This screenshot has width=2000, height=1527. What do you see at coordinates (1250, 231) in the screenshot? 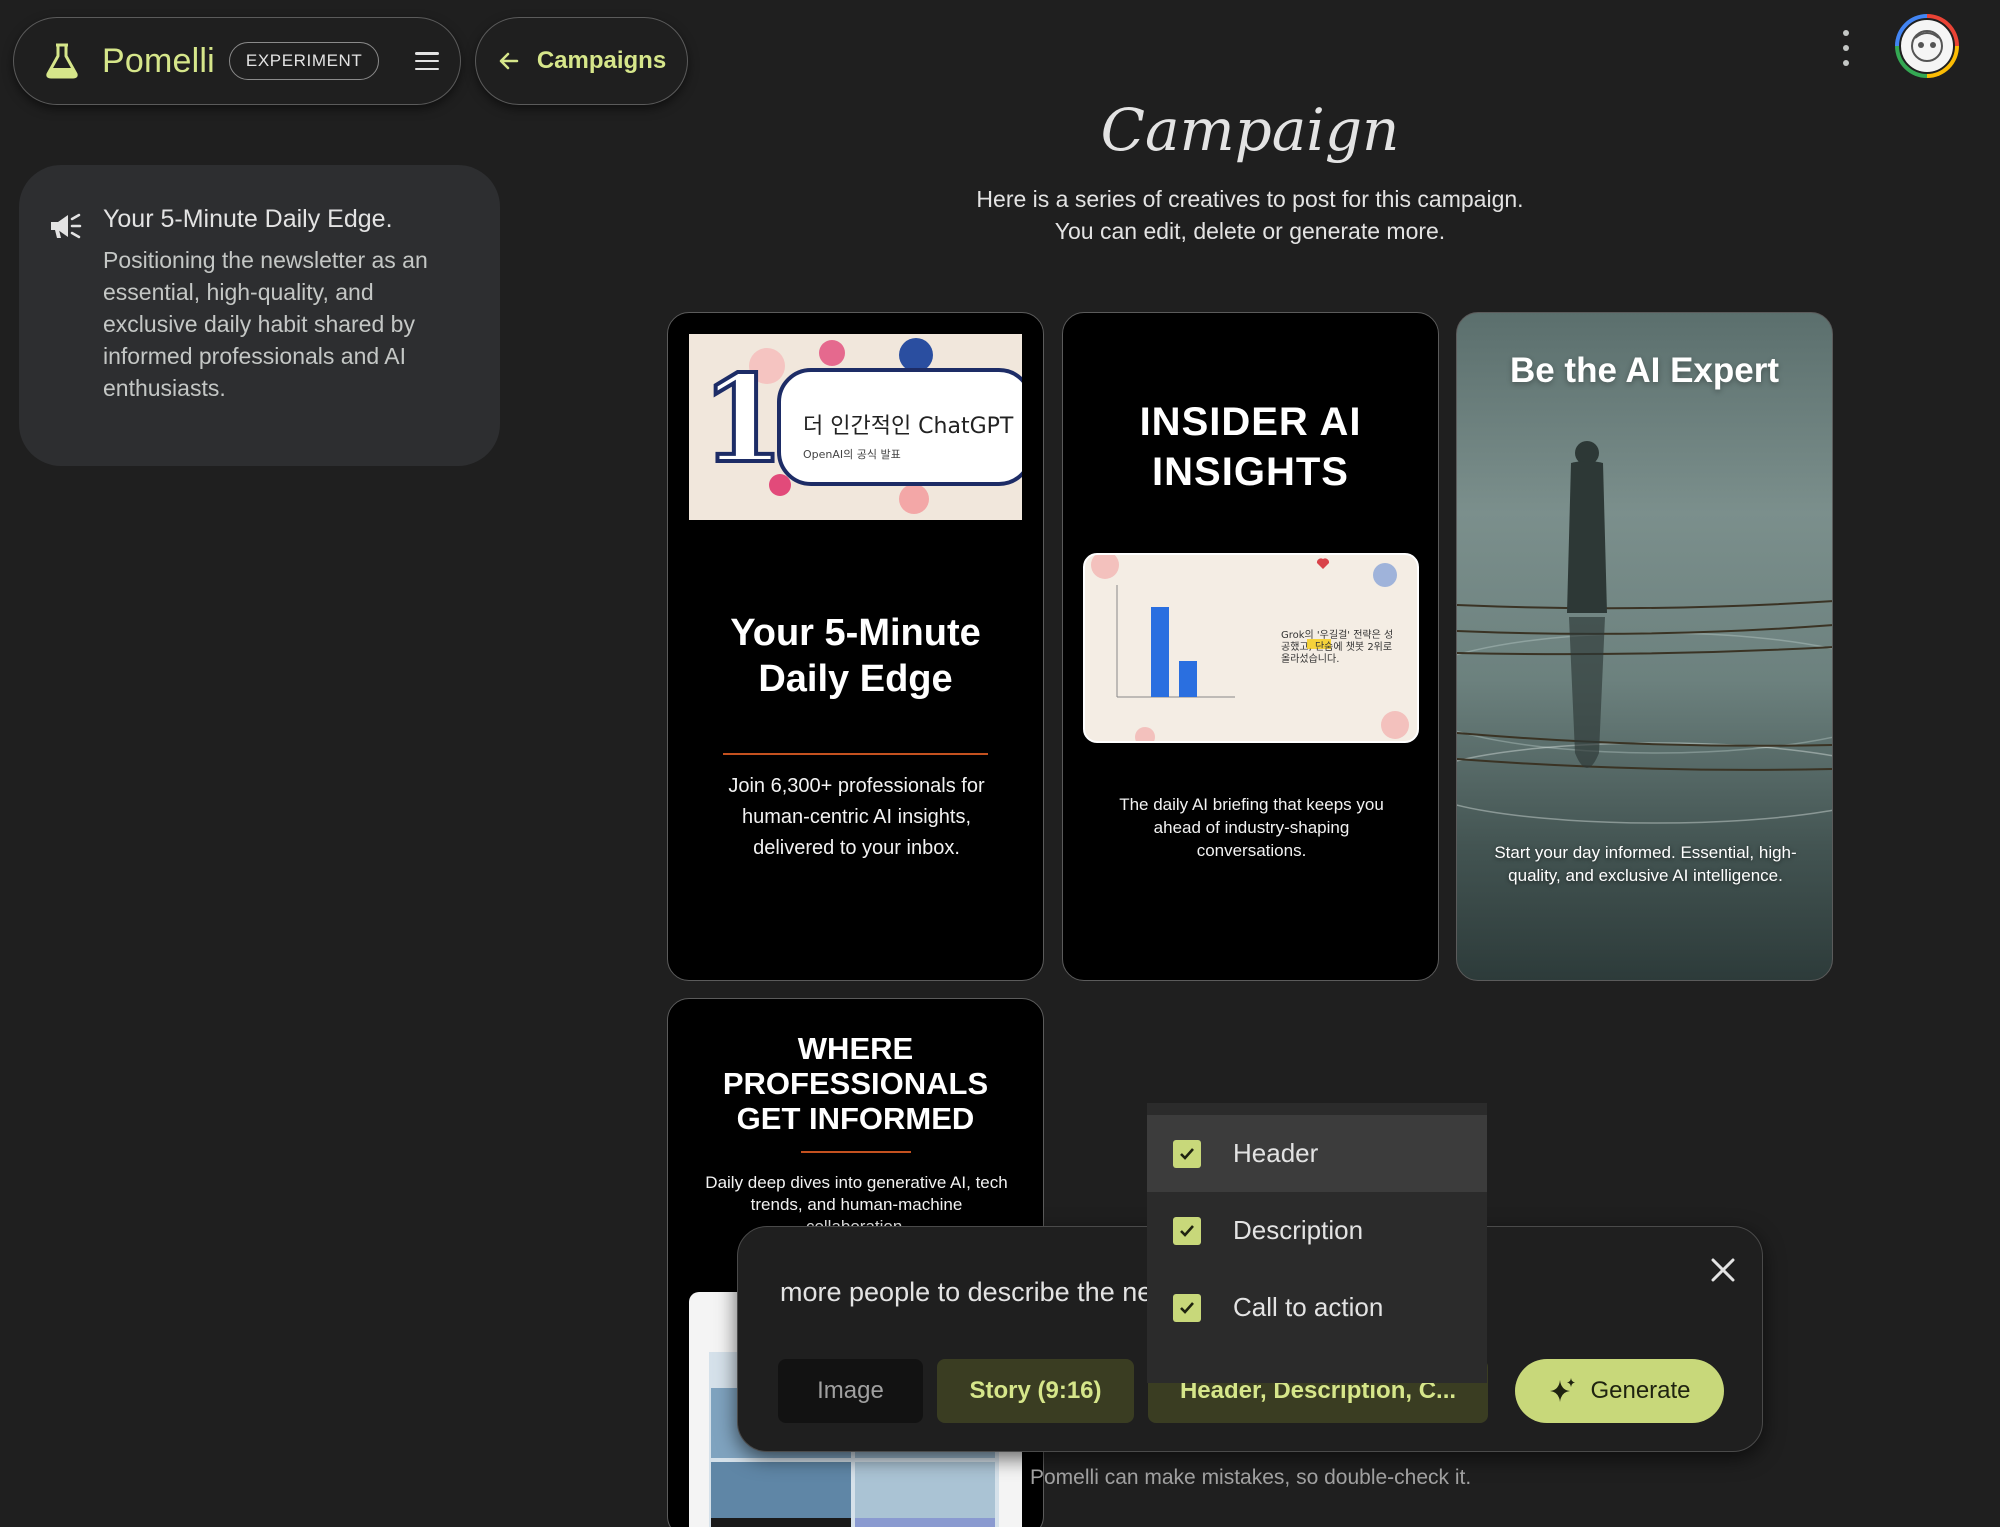
I see `subtitle-line-2: You can edit, delete or generate more.` at bounding box center [1250, 231].